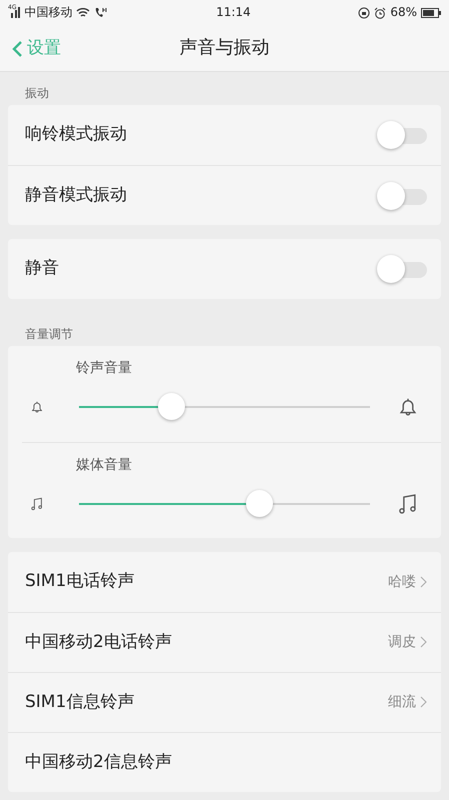  Describe the element at coordinates (402, 582) in the screenshot. I see `setting-value: 哈喽` at that location.